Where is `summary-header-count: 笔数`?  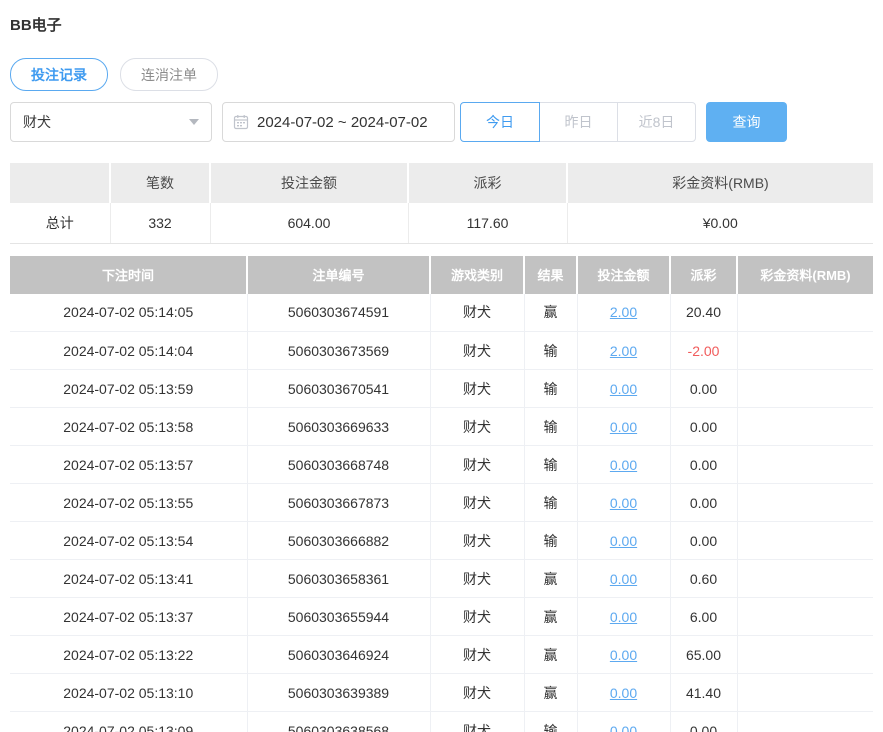 summary-header-count: 笔数 is located at coordinates (160, 183).